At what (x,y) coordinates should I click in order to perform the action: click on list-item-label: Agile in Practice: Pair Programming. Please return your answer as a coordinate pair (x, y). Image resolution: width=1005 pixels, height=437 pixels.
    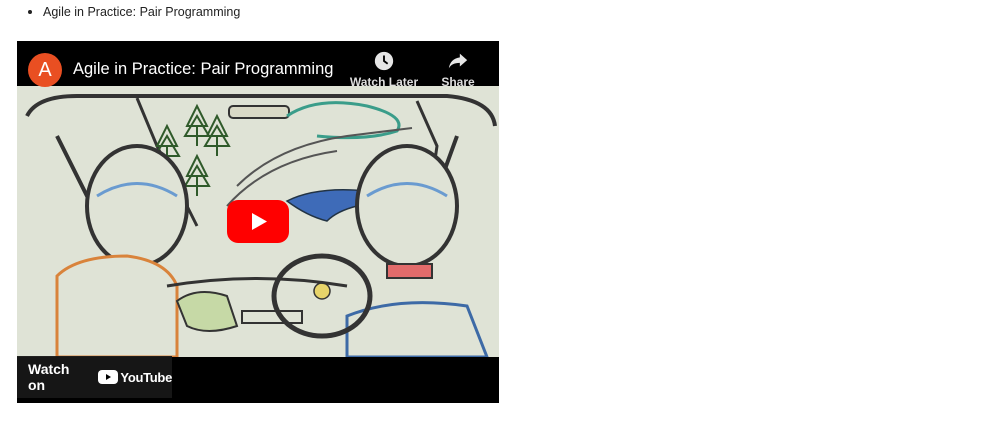
    Looking at the image, I should click on (142, 12).